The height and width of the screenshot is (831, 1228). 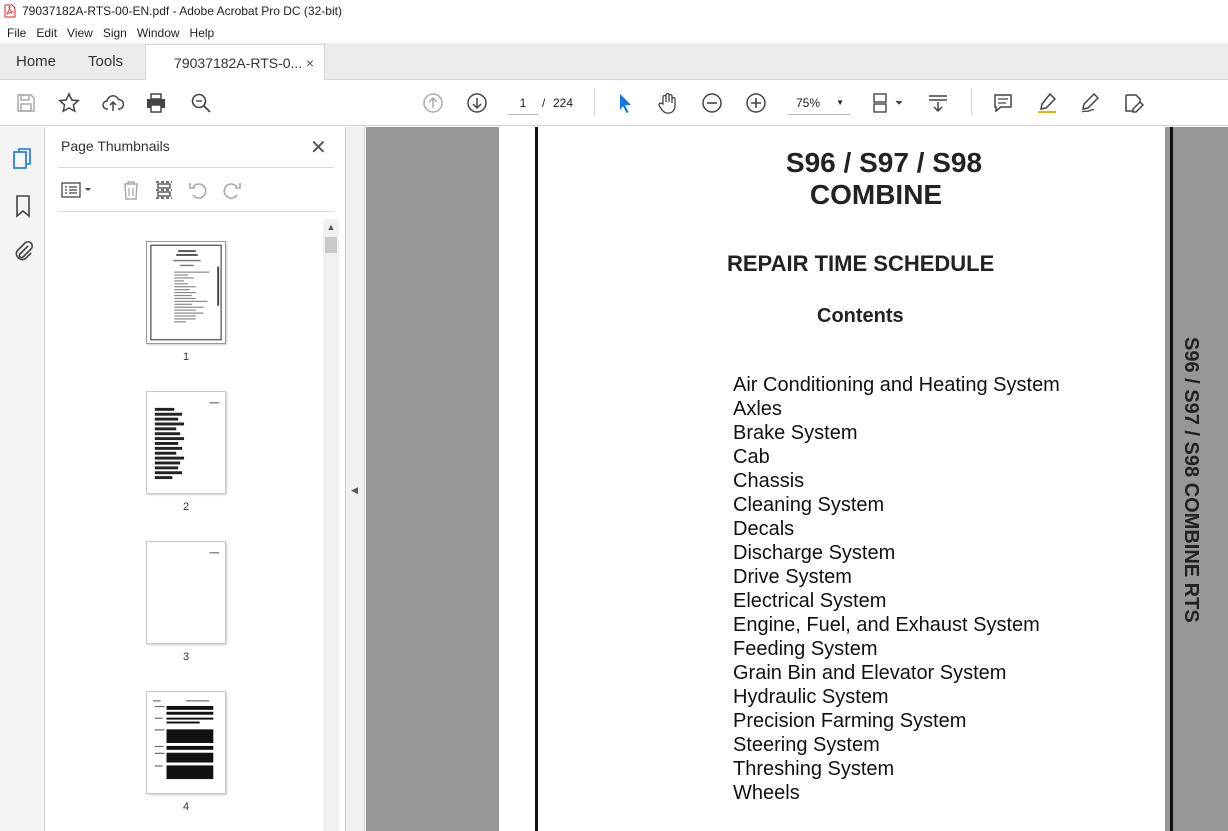 What do you see at coordinates (884, 162) in the screenshot?
I see `document-title: S96 / S97 / S98` at bounding box center [884, 162].